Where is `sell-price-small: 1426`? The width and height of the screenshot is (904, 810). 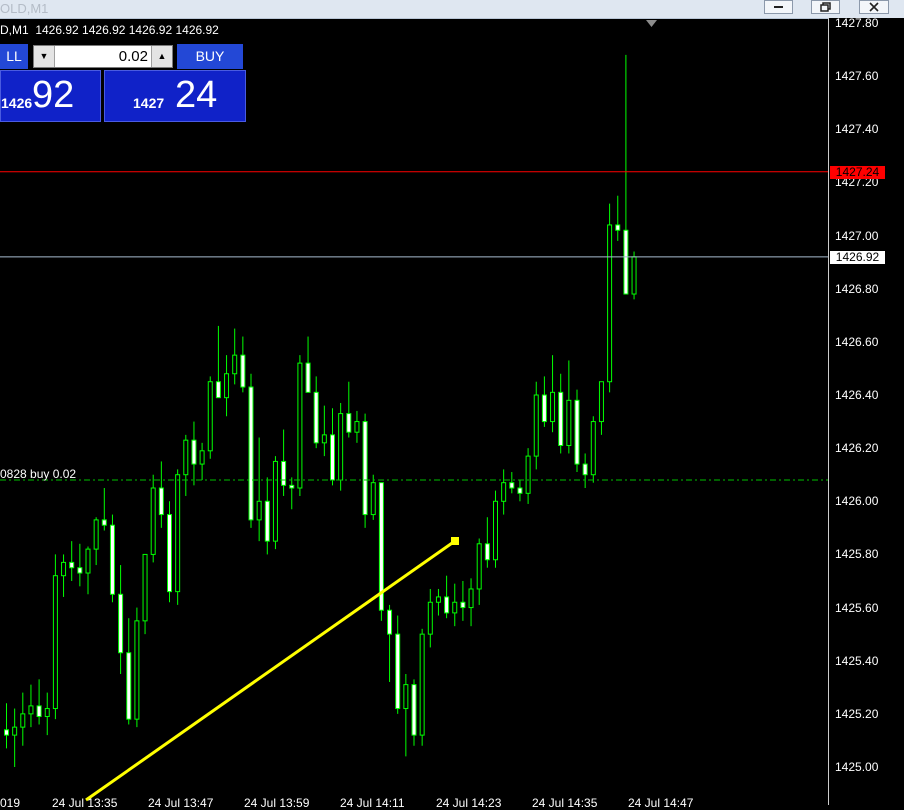
sell-price-small: 1426 is located at coordinates (17, 103).